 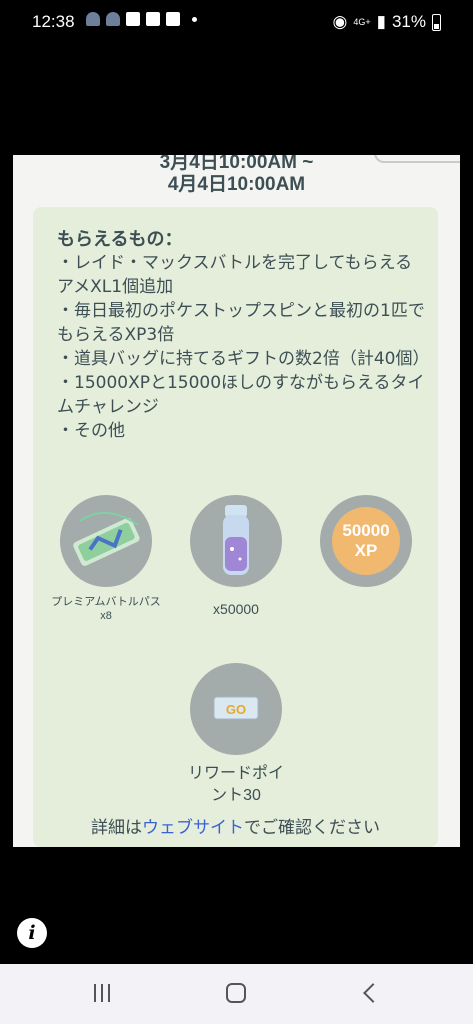 I want to click on back-button, so click(x=372, y=993).